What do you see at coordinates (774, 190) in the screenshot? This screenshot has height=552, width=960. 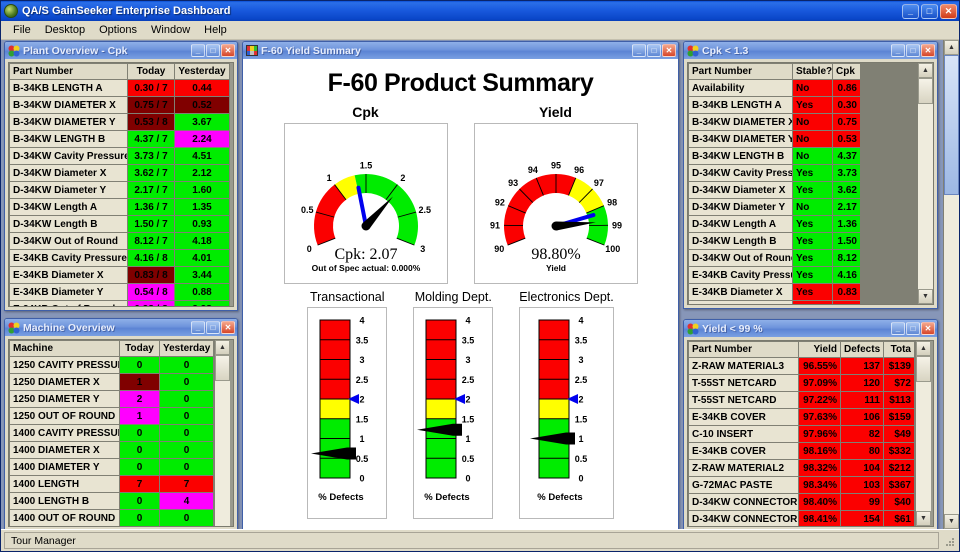 I see `table-row: D-34KW Diameter X Yes 3.62` at bounding box center [774, 190].